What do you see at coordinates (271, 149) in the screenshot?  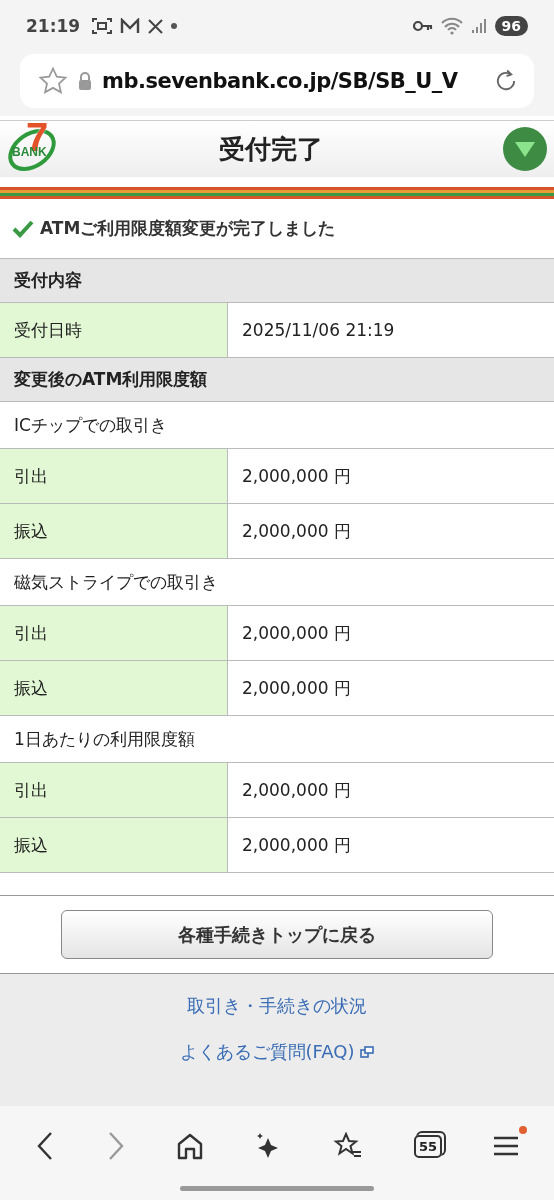 I see `page-title: 受付完了` at bounding box center [271, 149].